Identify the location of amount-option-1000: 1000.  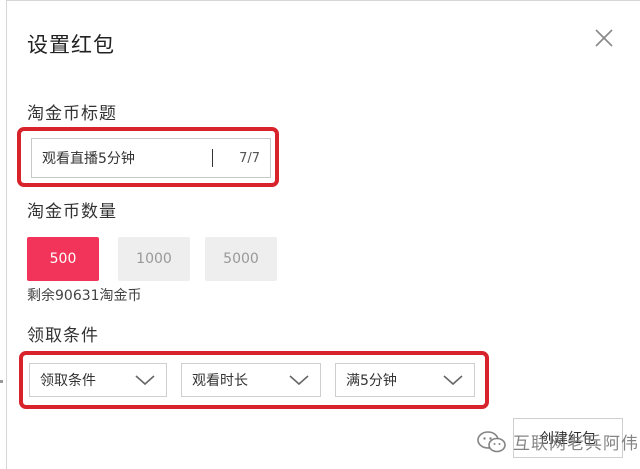
(154, 259).